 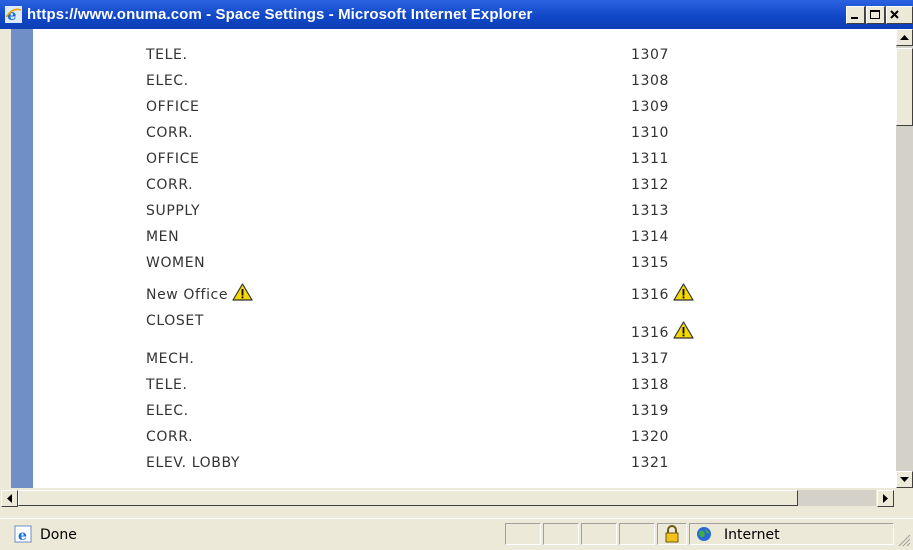 I want to click on arrow-up-icon, so click(x=904, y=37).